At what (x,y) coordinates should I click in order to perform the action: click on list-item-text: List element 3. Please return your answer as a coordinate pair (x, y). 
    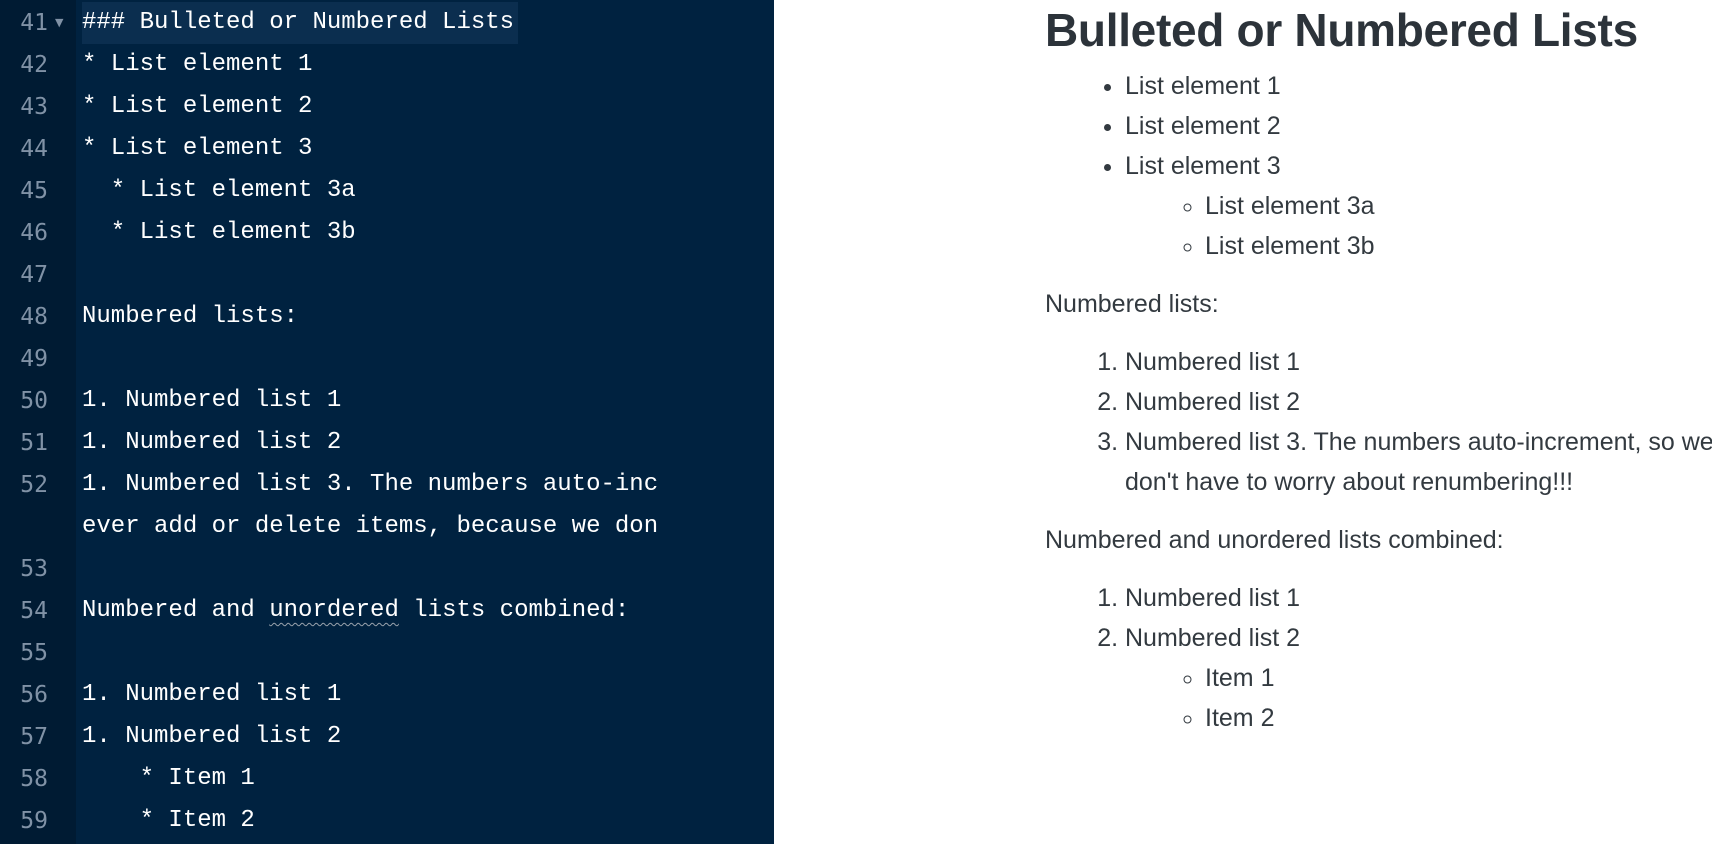
    Looking at the image, I should click on (1203, 166).